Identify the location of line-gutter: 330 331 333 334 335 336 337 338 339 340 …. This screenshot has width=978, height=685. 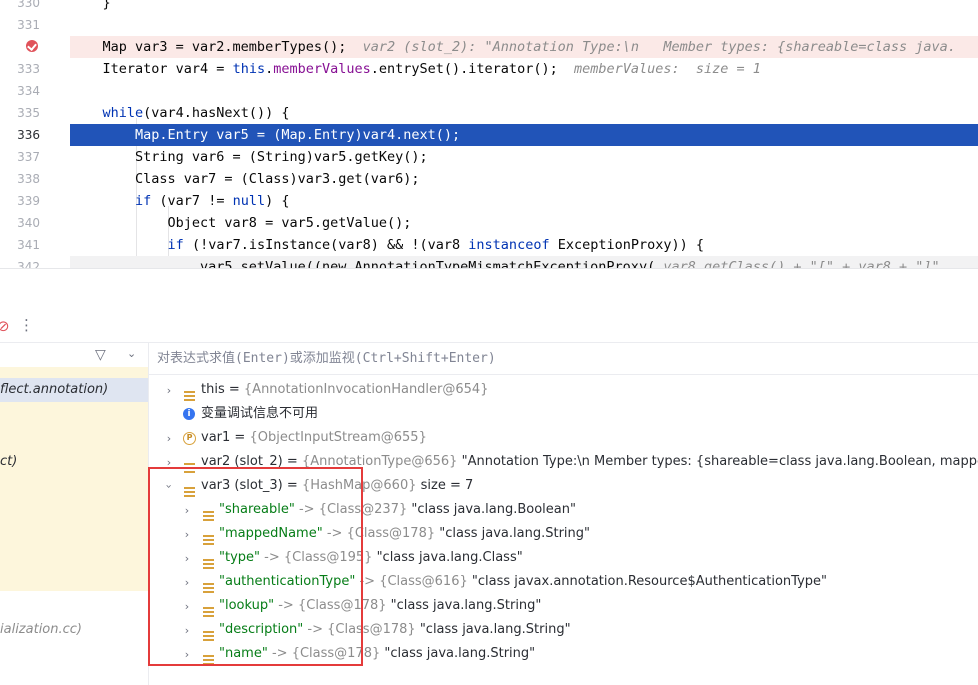
(35, 134).